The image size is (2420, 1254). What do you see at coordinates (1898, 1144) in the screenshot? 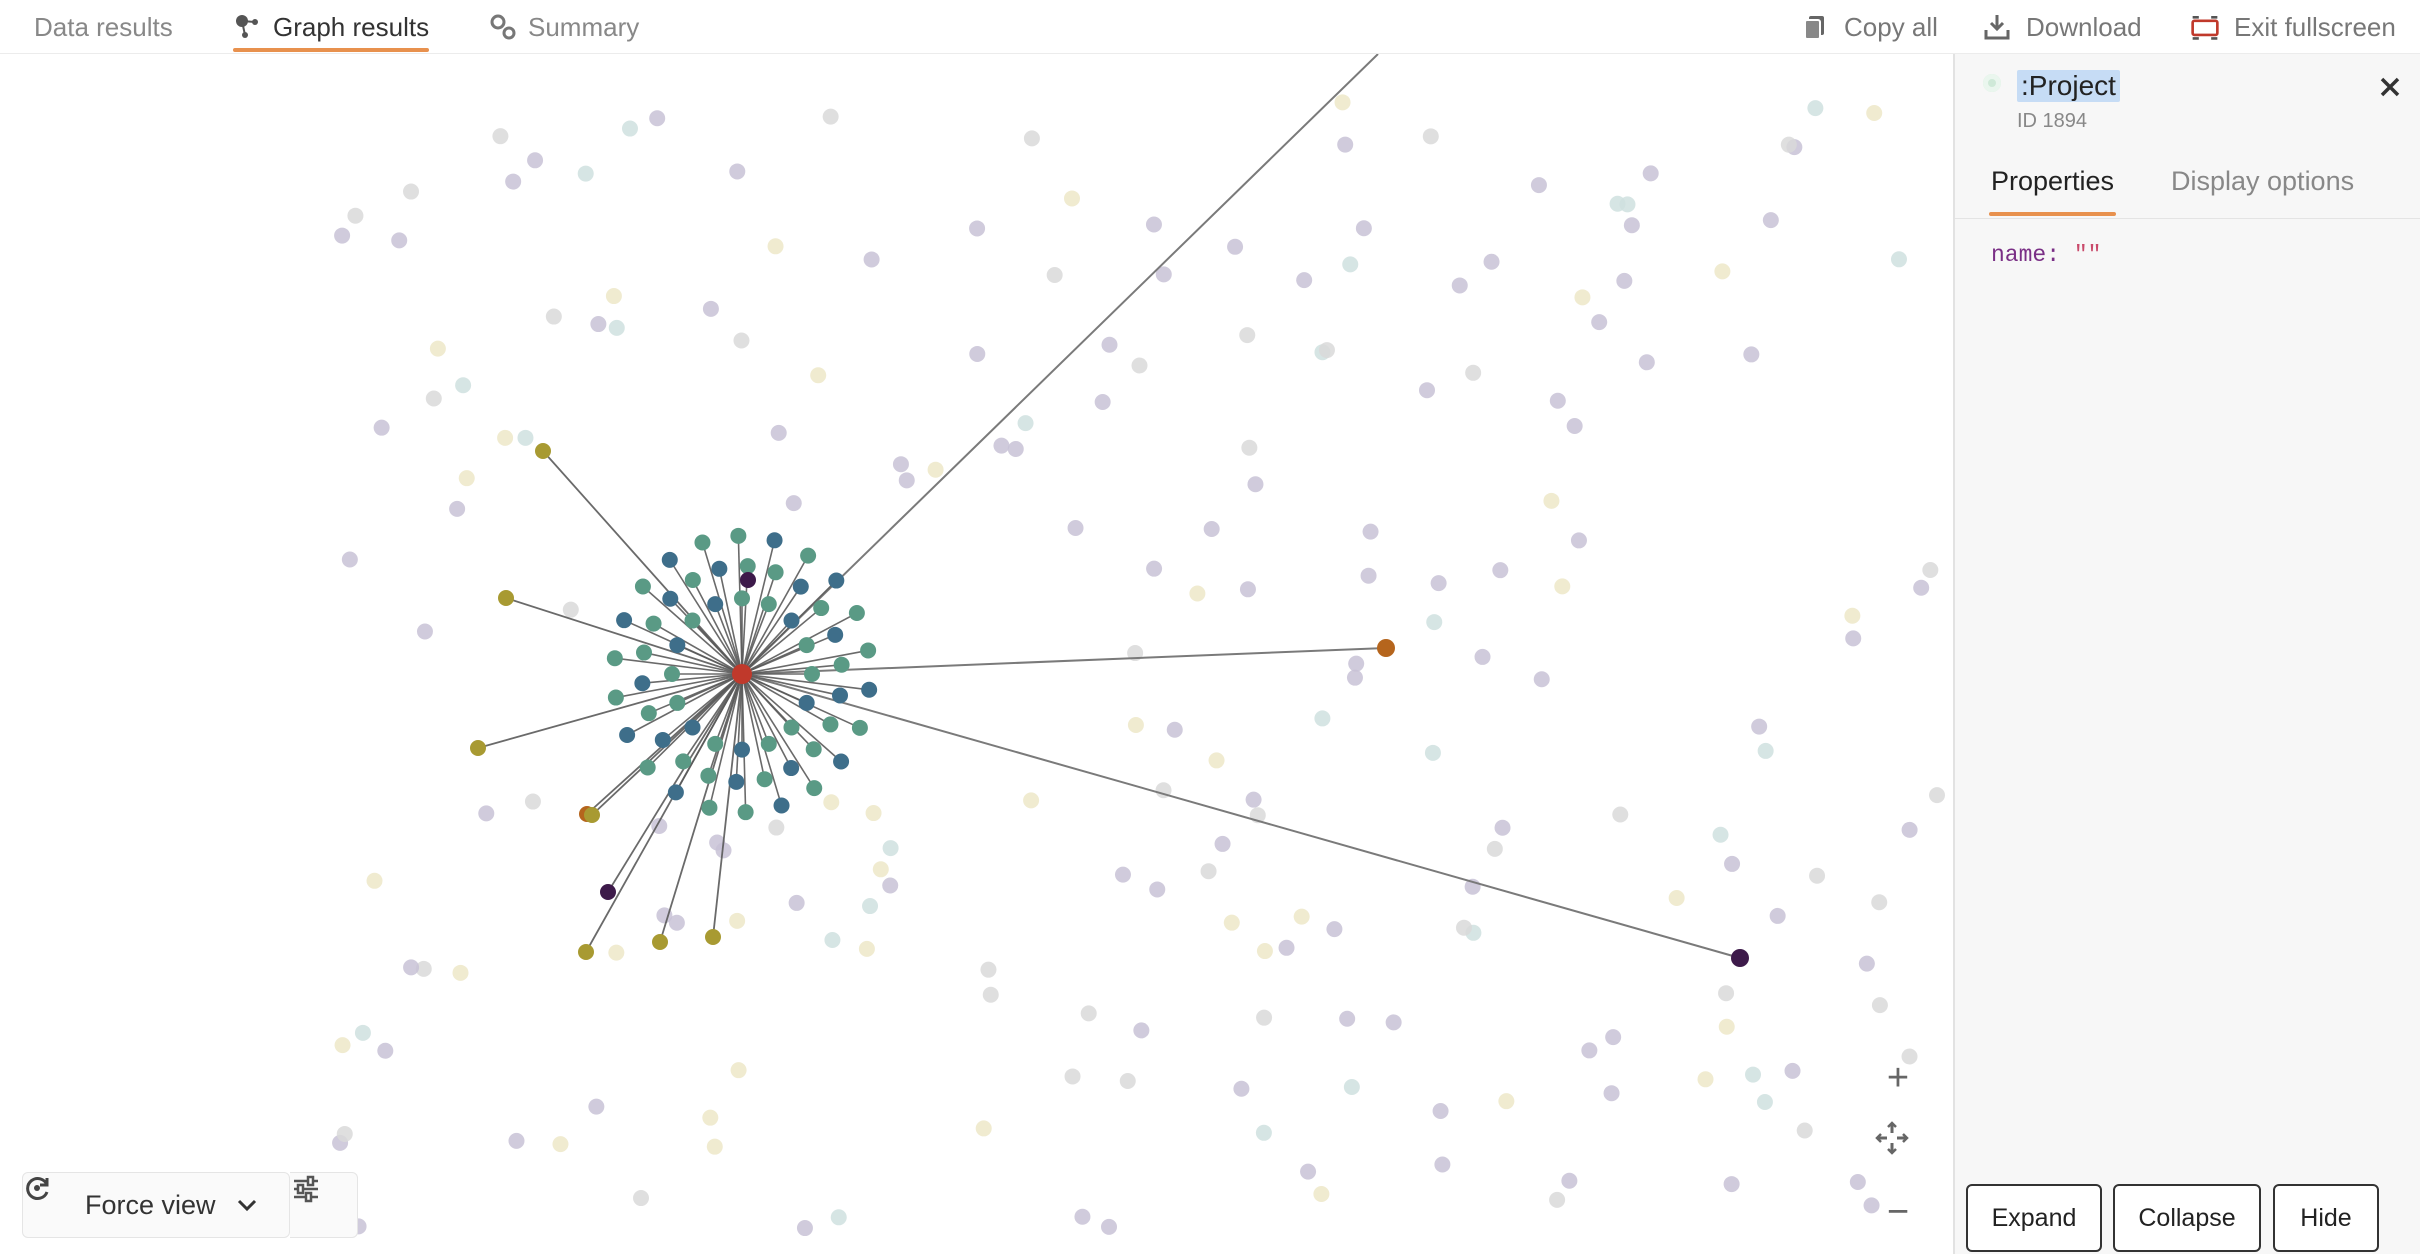
I see `fit-view-button` at bounding box center [1898, 1144].